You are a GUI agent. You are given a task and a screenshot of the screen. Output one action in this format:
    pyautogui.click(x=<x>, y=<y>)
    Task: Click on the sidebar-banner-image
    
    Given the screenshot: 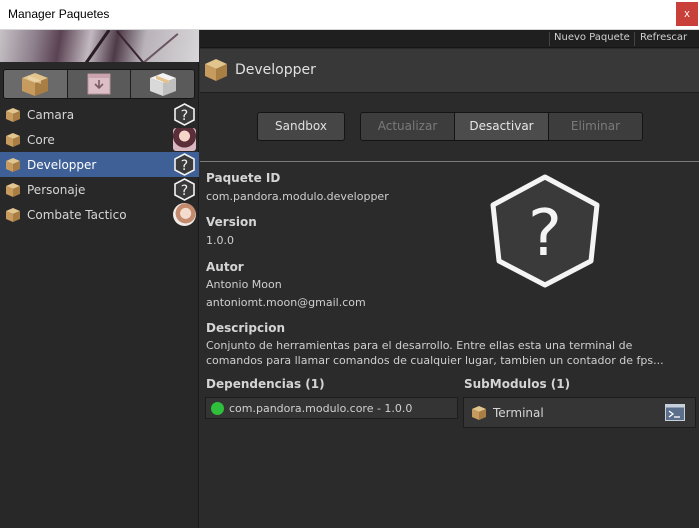 What is the action you would take?
    pyautogui.click(x=99, y=46)
    